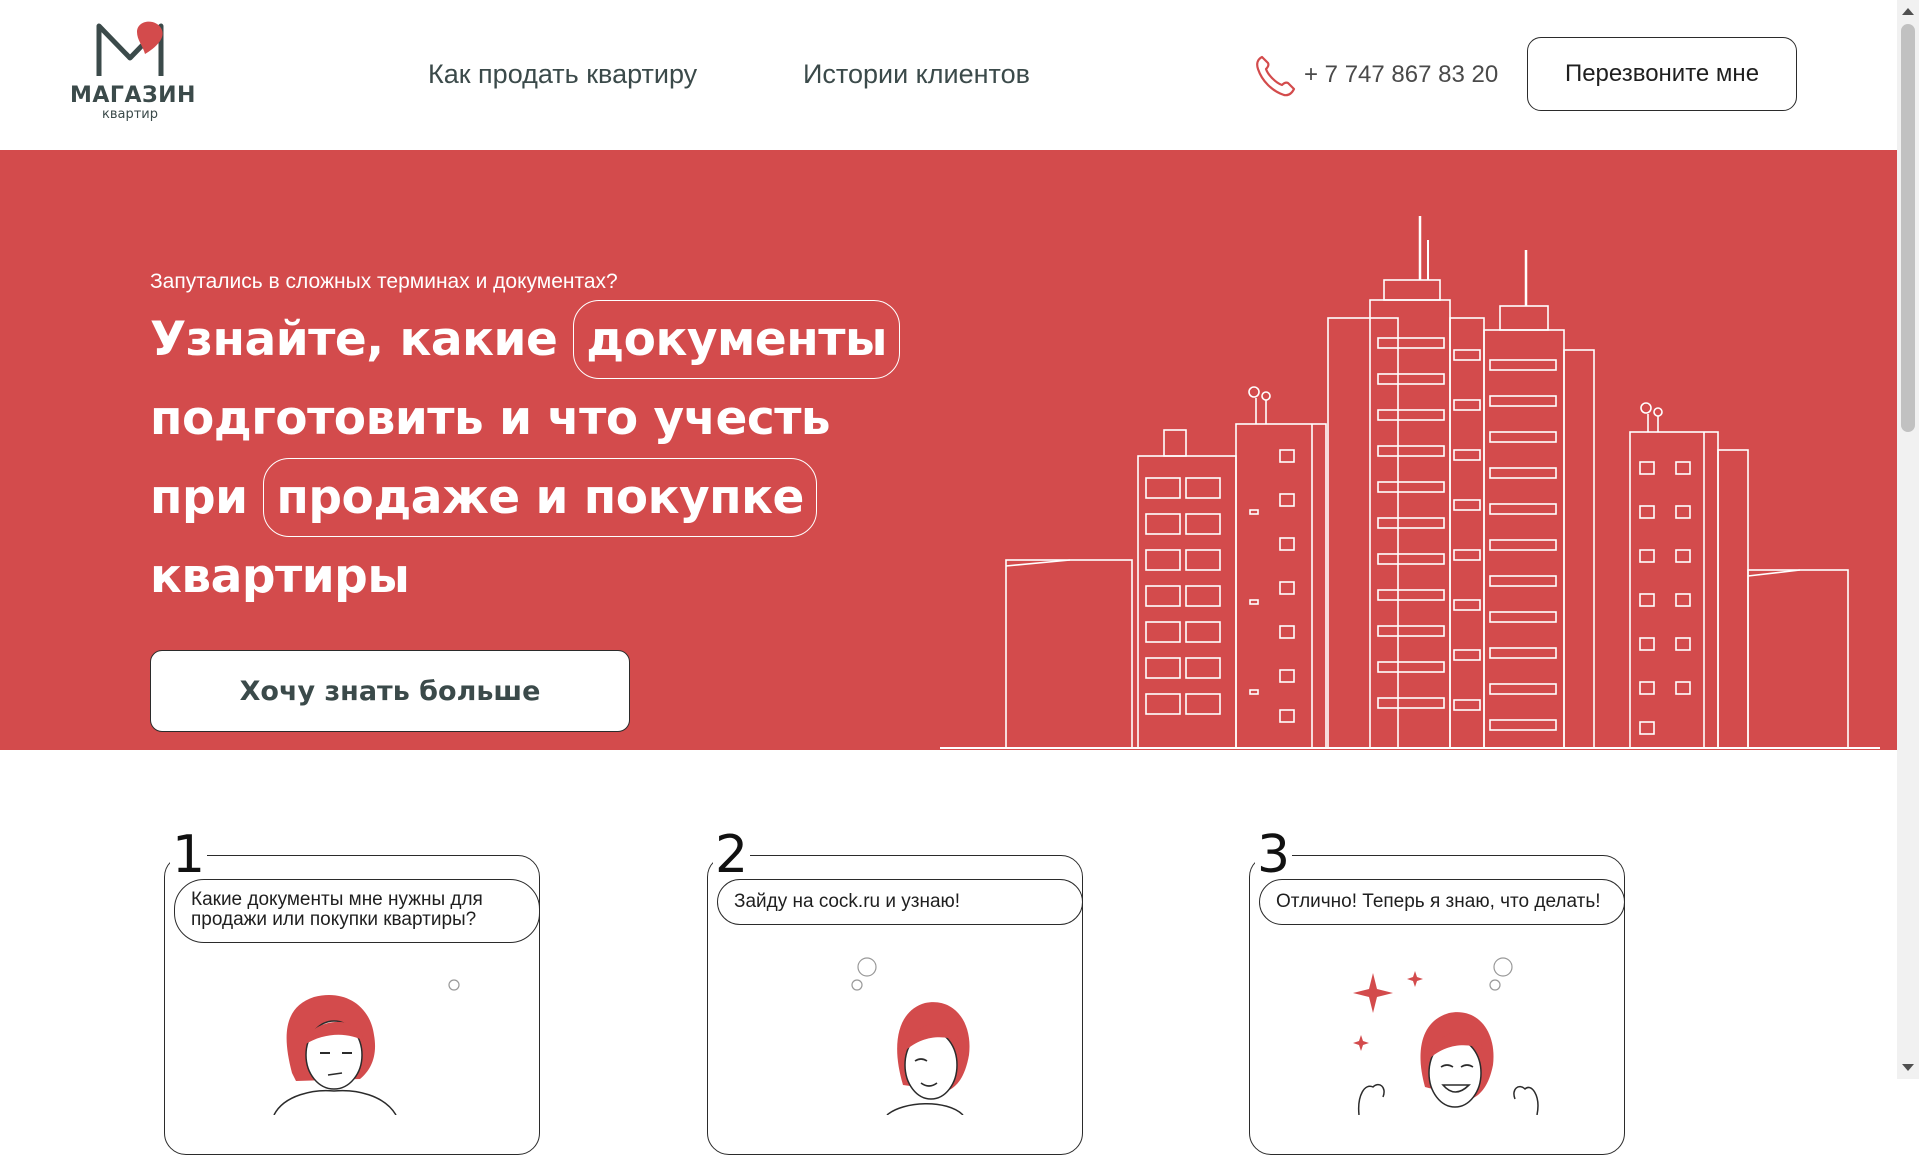 This screenshot has width=1919, height=1155. What do you see at coordinates (133, 78) in the screenshot?
I see `logo: МАГАЗИН квартир` at bounding box center [133, 78].